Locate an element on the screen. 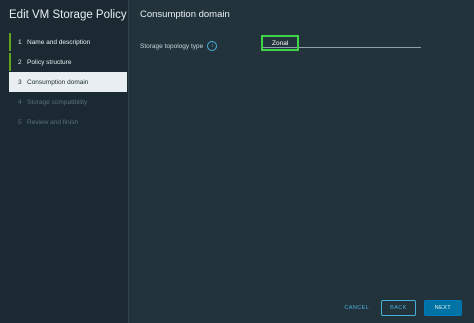 This screenshot has height=323, width=474. info-circle-icon: i is located at coordinates (212, 46).